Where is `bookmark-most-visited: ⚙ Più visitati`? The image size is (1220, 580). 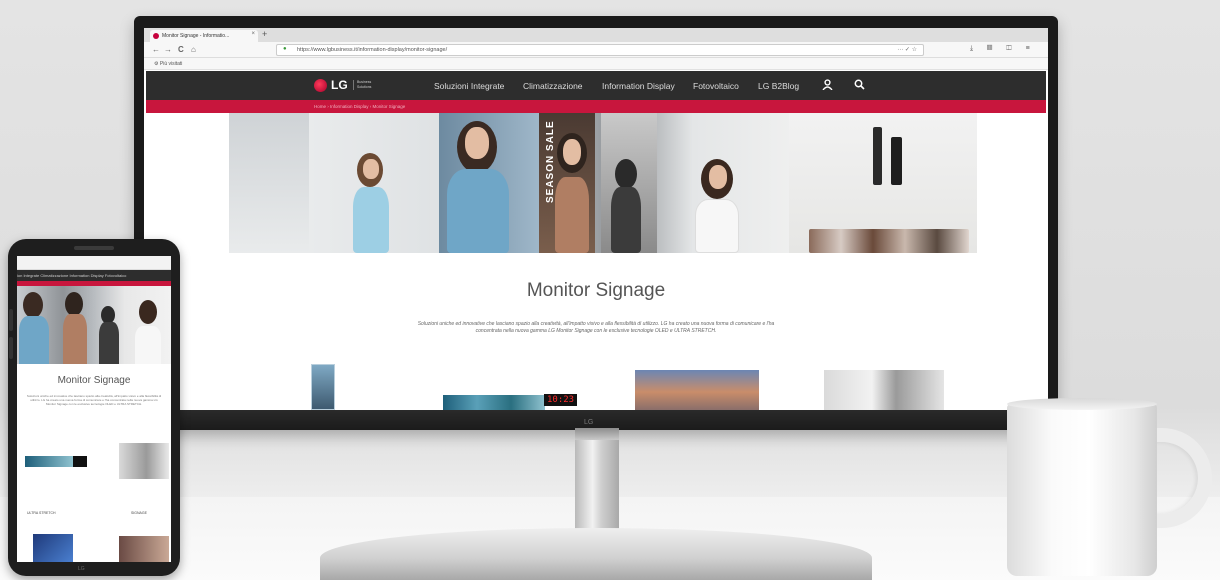 bookmark-most-visited: ⚙ Più visitati is located at coordinates (168, 64).